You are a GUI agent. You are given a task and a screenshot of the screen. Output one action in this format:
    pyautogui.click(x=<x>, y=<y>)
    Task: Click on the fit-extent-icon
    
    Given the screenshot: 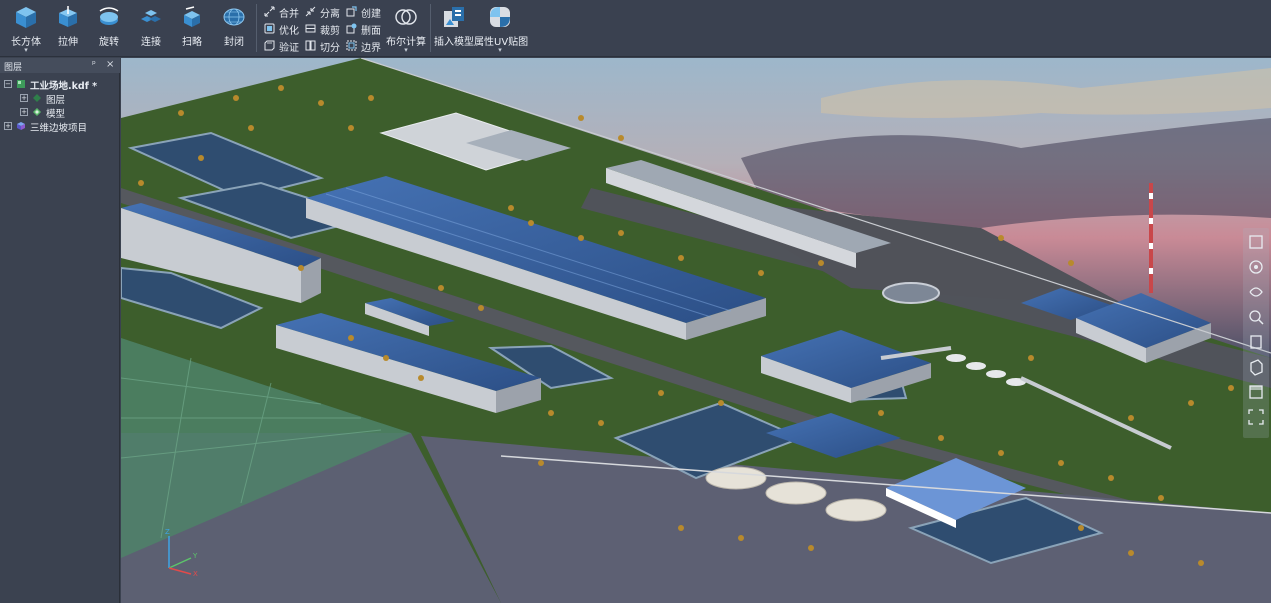 What is the action you would take?
    pyautogui.click(x=1256, y=417)
    